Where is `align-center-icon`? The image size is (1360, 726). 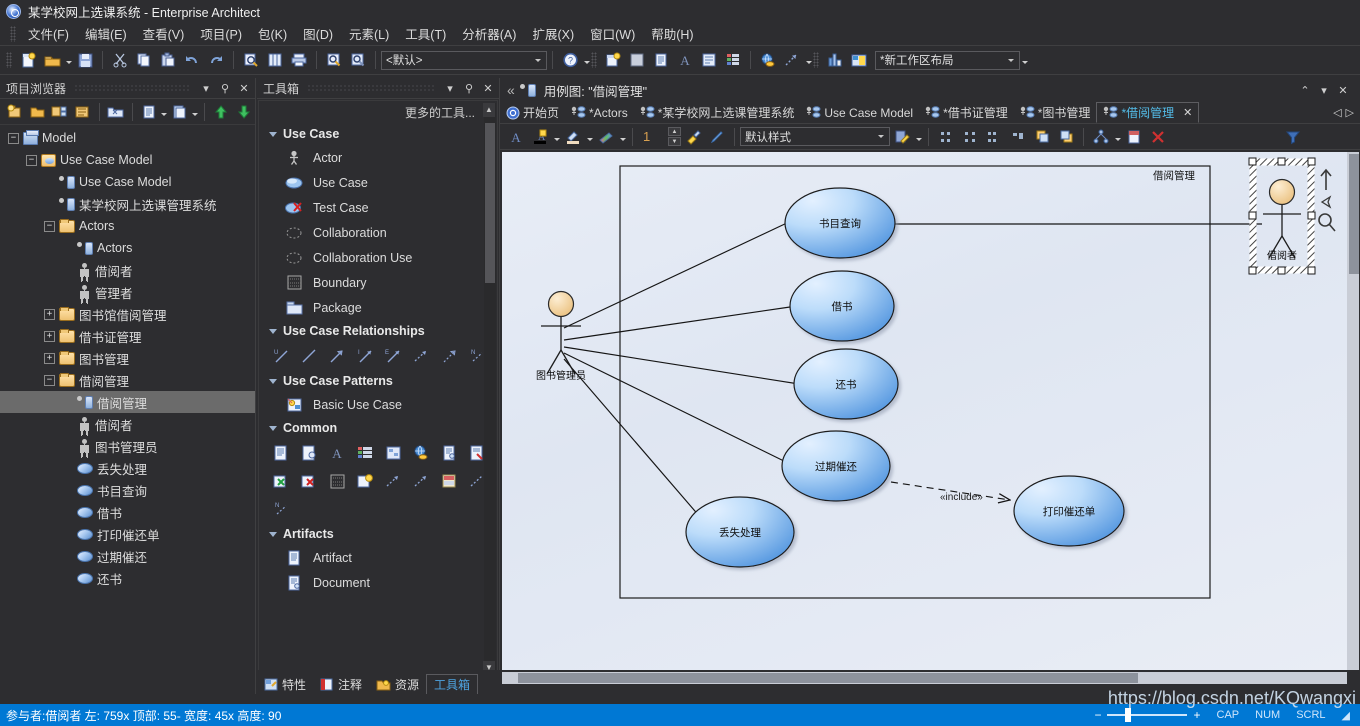 align-center-icon is located at coordinates (970, 137).